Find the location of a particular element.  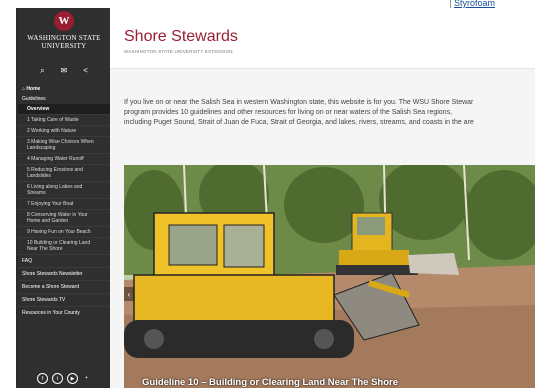

share-icon: < is located at coordinates (85, 71).